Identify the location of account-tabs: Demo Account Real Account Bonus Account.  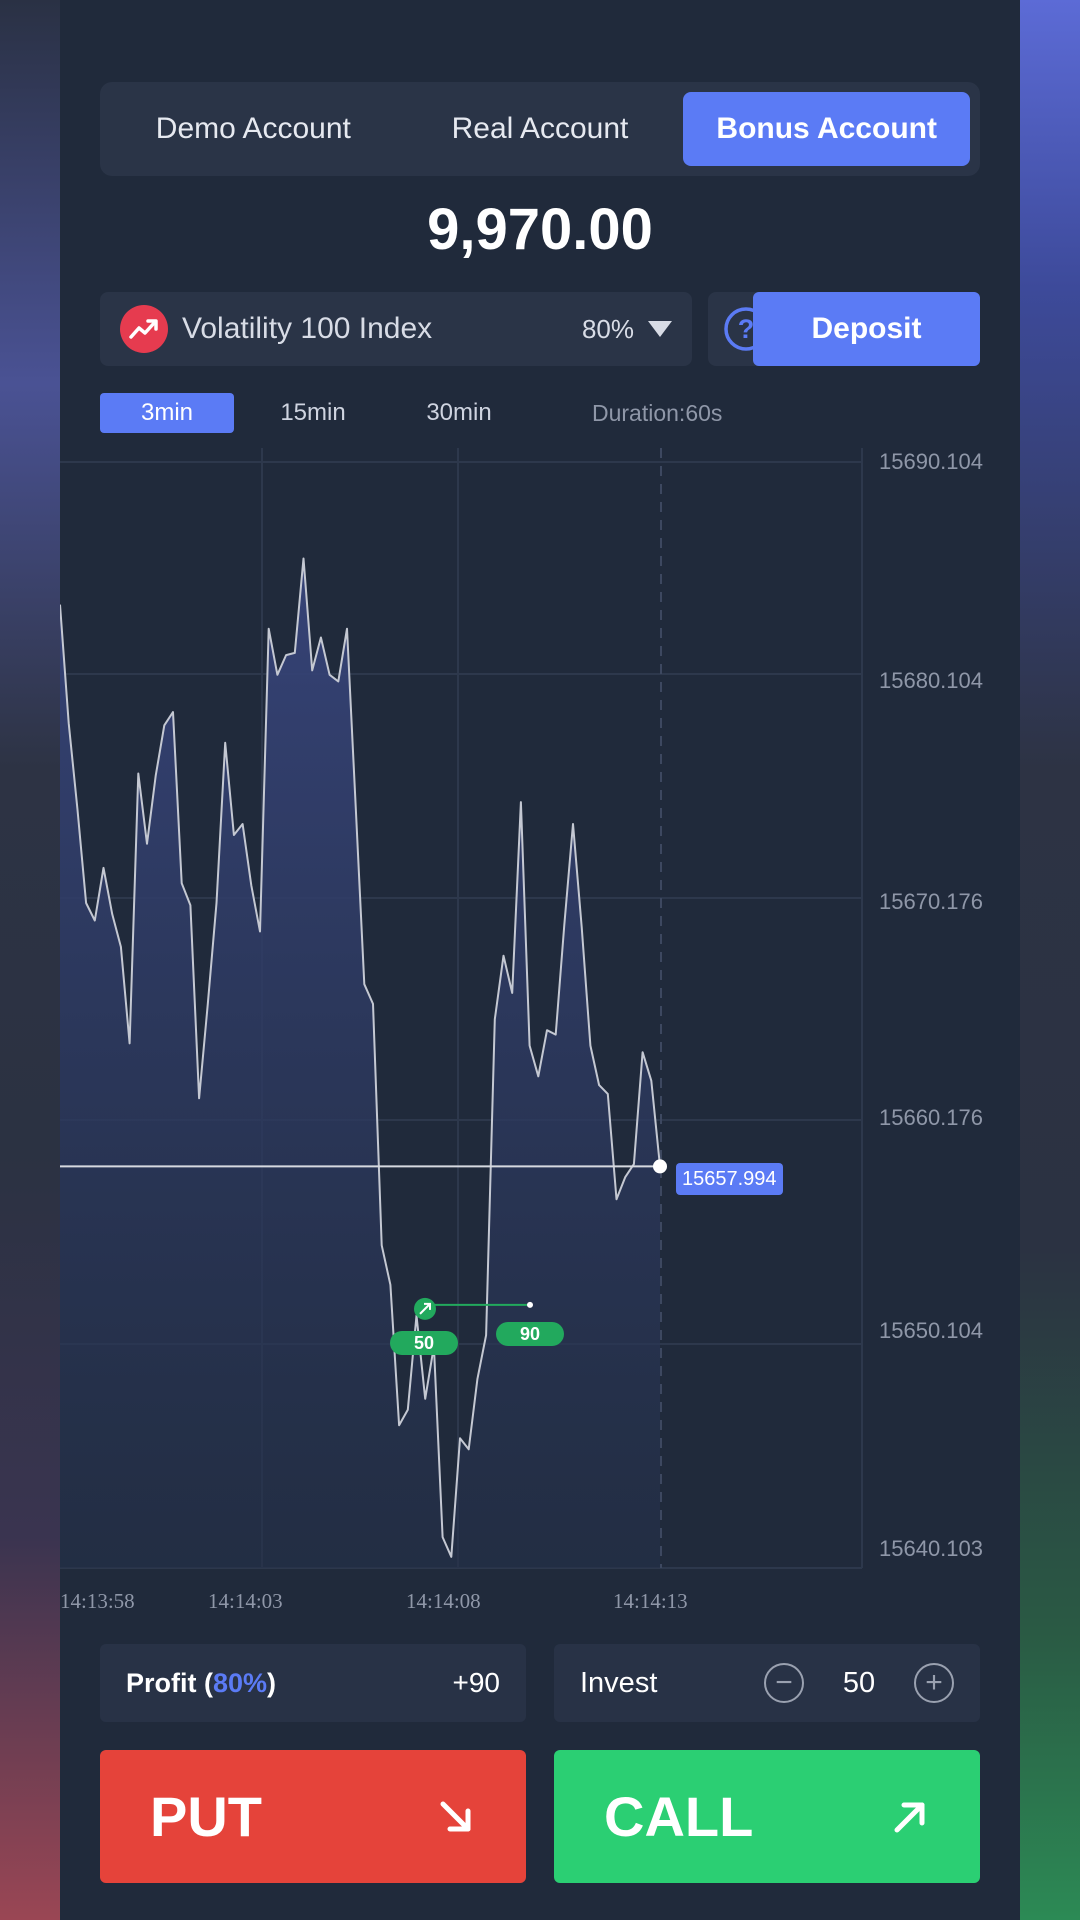
(540, 129).